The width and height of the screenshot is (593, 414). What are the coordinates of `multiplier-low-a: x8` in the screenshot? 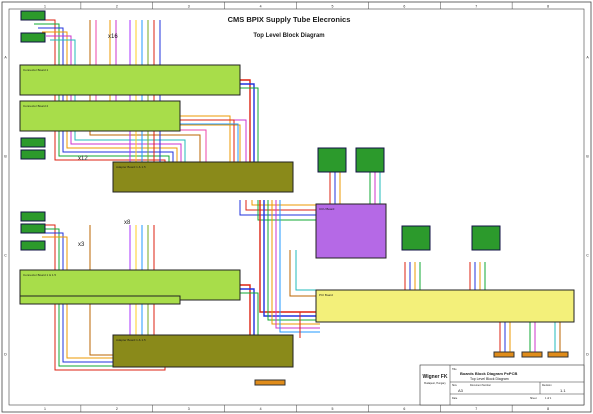 It's located at (127, 223).